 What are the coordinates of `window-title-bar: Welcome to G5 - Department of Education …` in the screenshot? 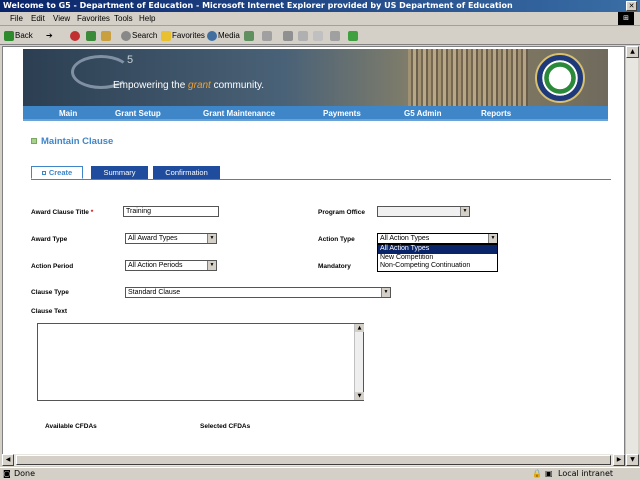 It's located at (320, 6).